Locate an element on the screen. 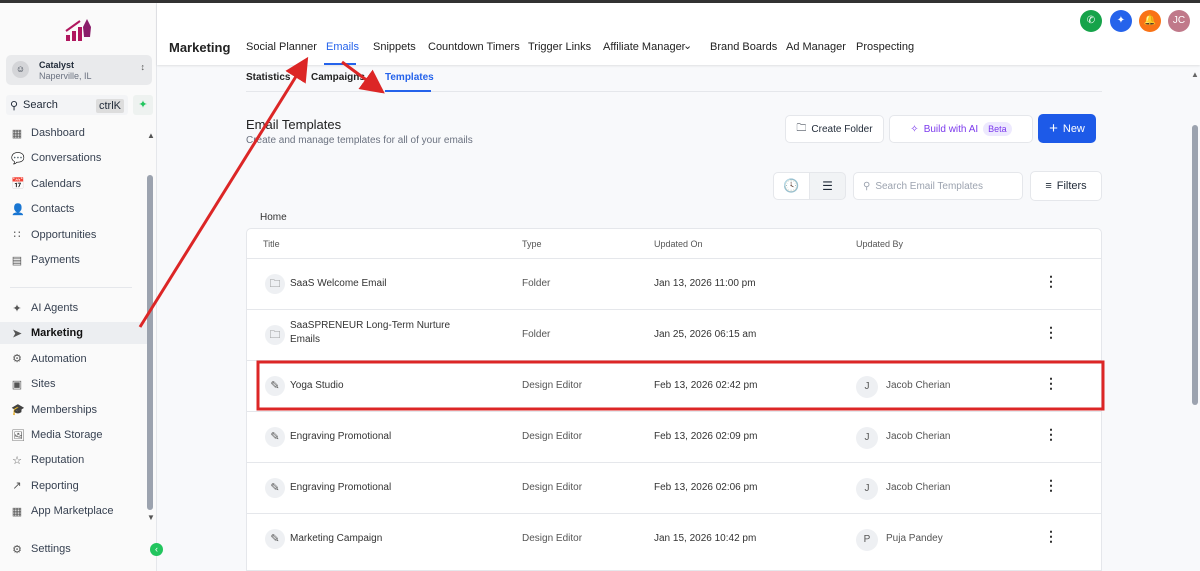 This screenshot has width=1200, height=571. nav-label: Automation is located at coordinates (59, 358).